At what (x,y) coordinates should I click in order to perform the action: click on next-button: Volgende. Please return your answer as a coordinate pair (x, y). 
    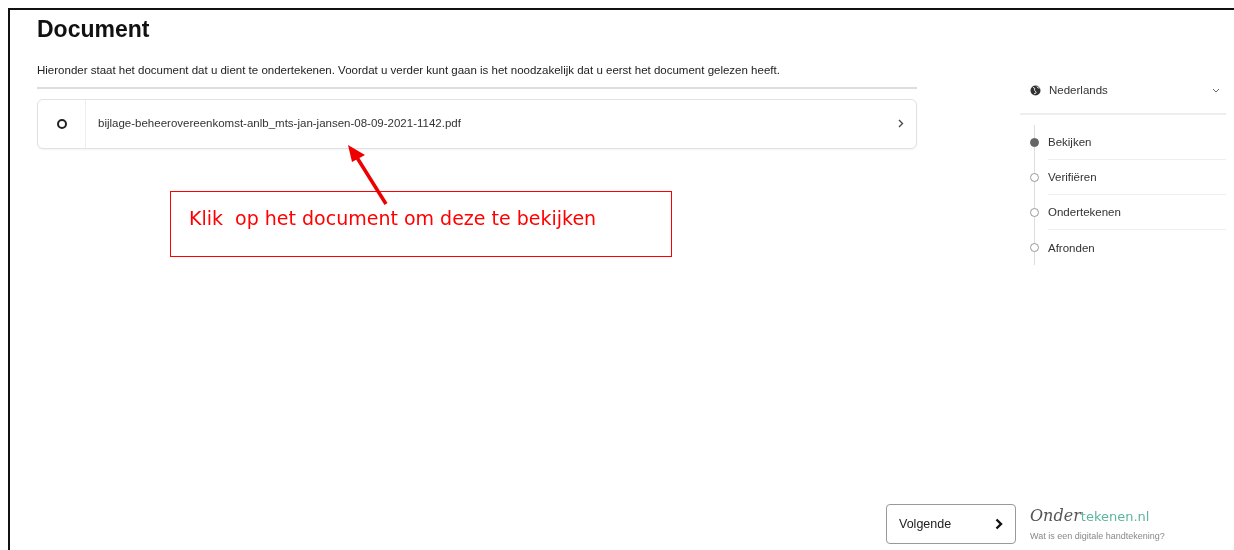
    Looking at the image, I should click on (951, 524).